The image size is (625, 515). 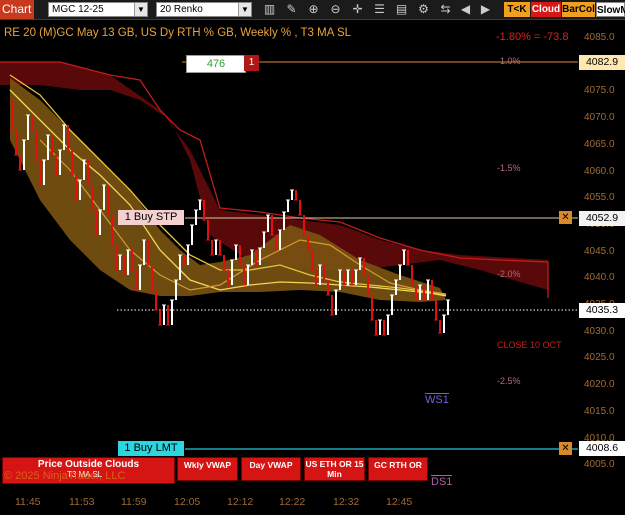 I want to click on close-label: CLOSE 10 OCT, so click(x=529, y=345).